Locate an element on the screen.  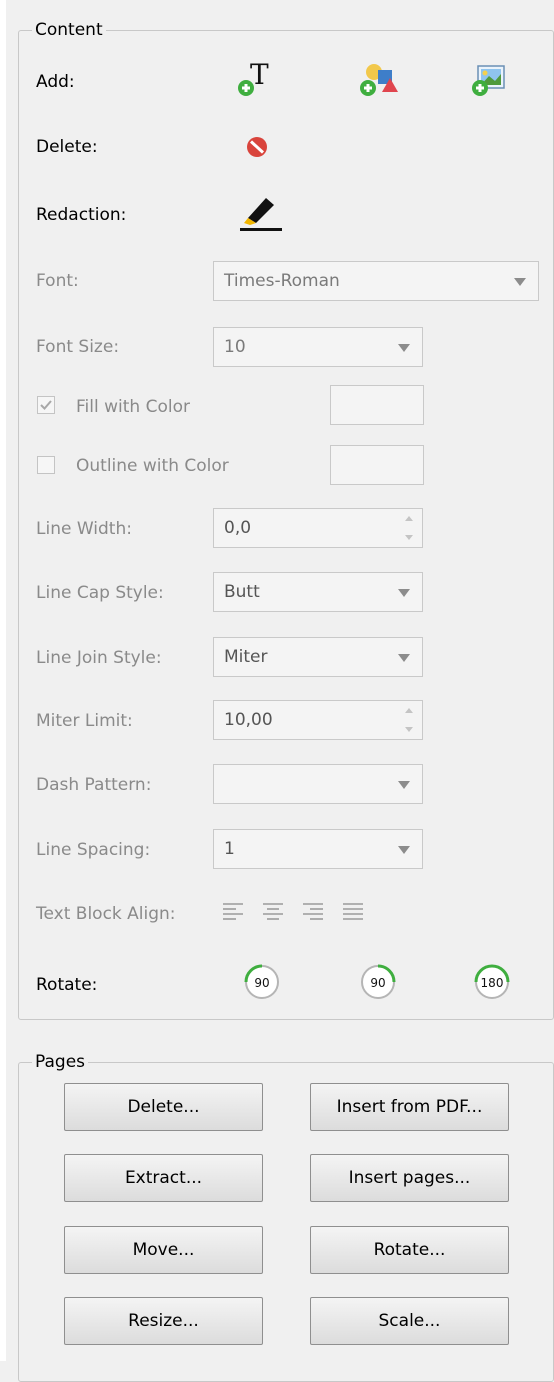
add-image-icon is located at coordinates (492, 80).